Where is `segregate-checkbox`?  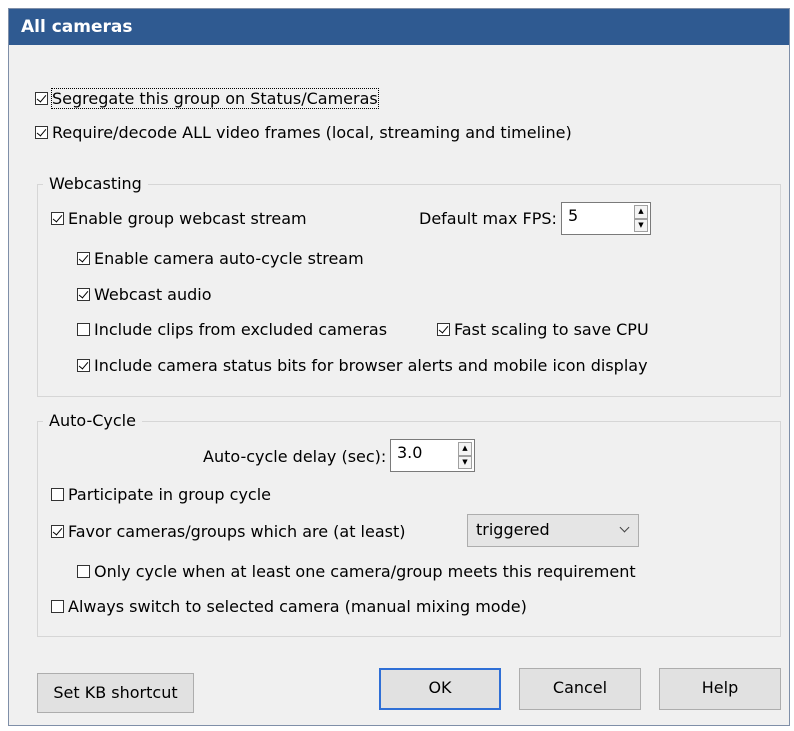 segregate-checkbox is located at coordinates (41, 98).